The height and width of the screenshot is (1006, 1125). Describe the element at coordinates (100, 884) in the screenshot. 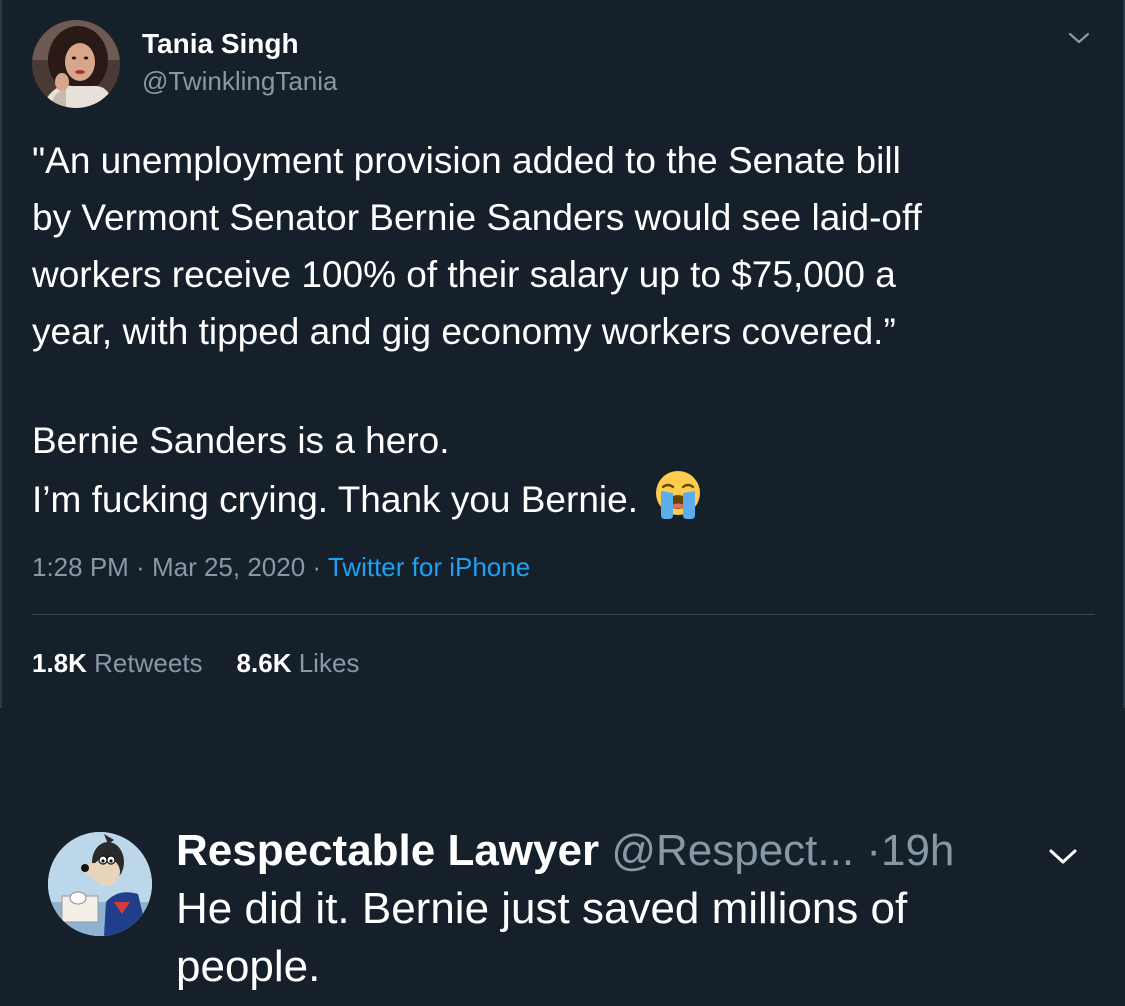

I see `reply-author-avatar` at that location.